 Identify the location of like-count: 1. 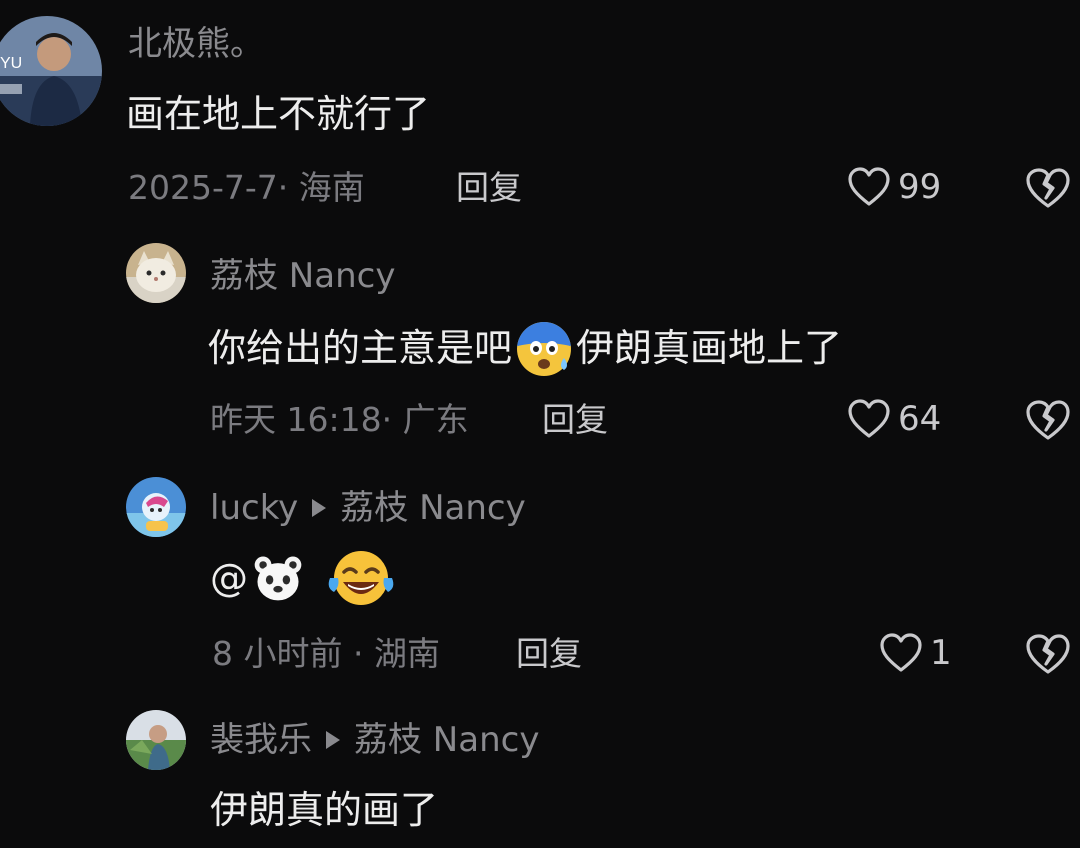
(941, 653).